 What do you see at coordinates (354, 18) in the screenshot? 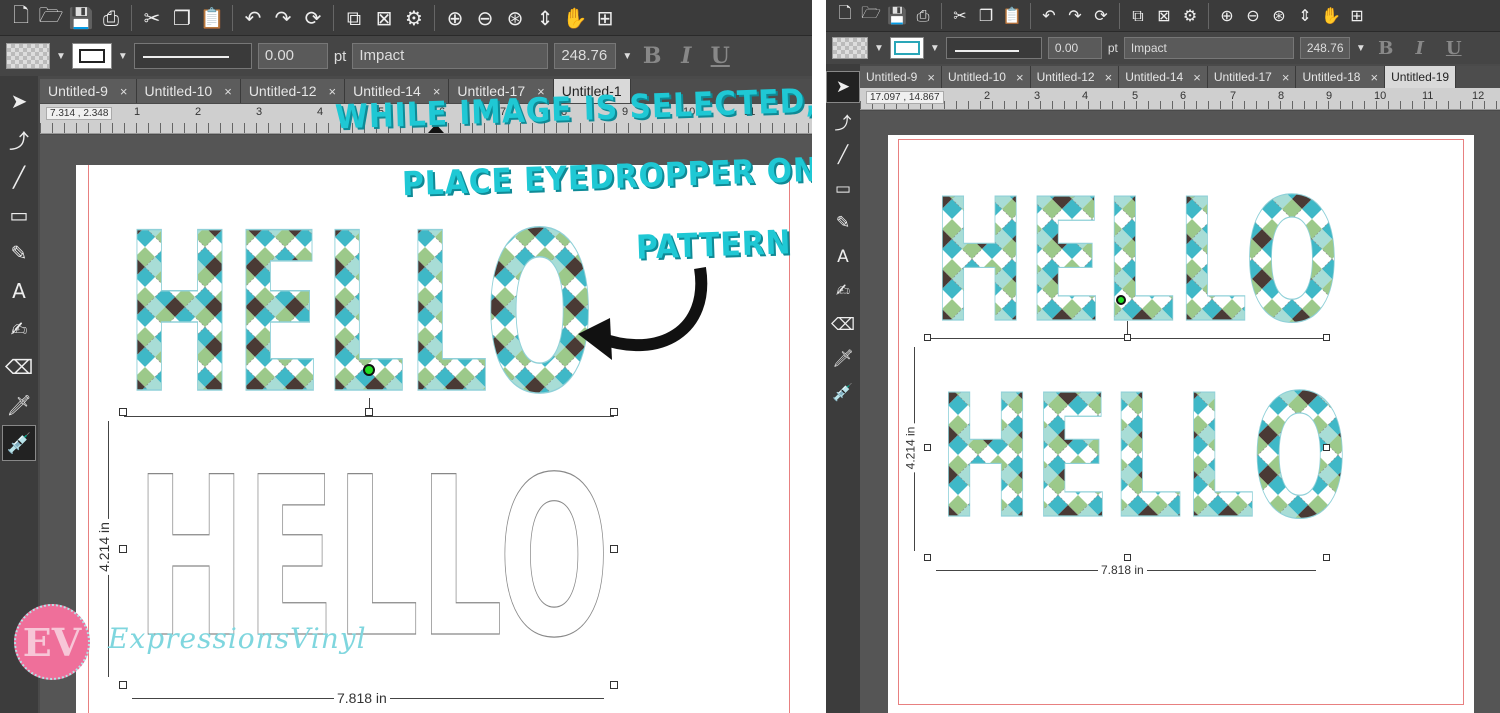
I see `group-icon: ⧉` at bounding box center [354, 18].